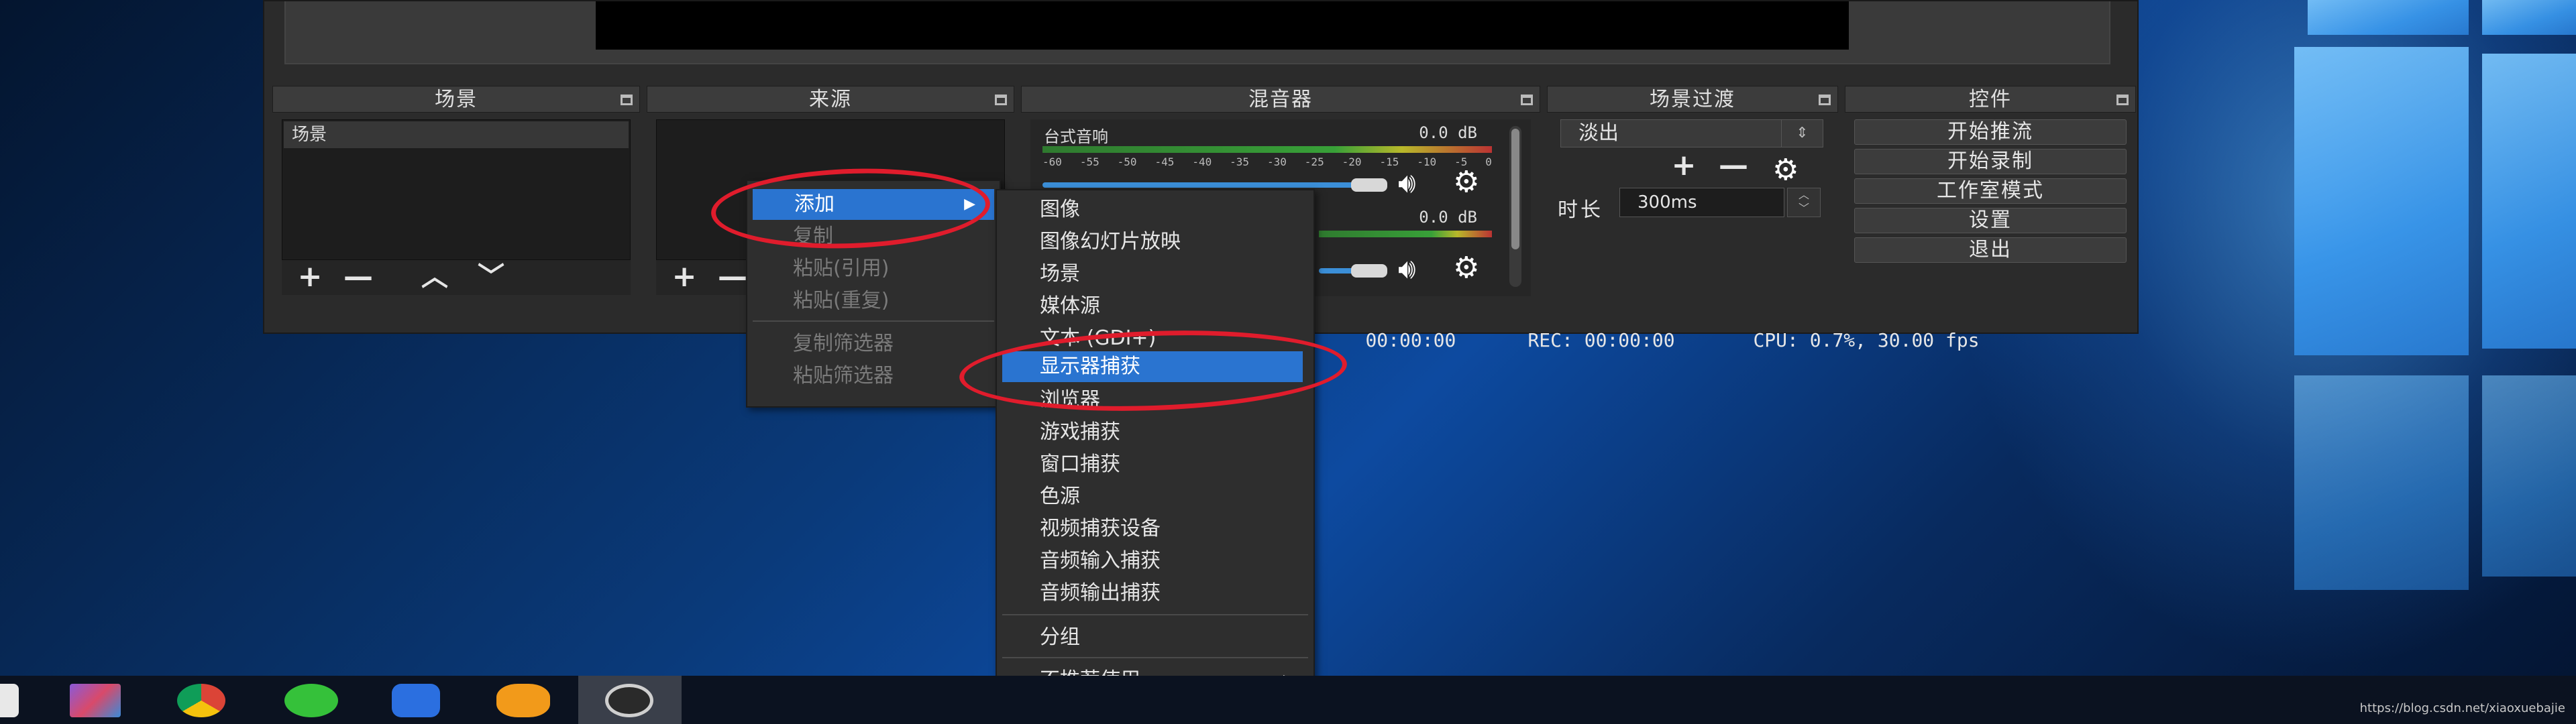 Image resolution: width=2576 pixels, height=724 pixels. Describe the element at coordinates (95, 700) in the screenshot. I see `photo-app-icon` at that location.